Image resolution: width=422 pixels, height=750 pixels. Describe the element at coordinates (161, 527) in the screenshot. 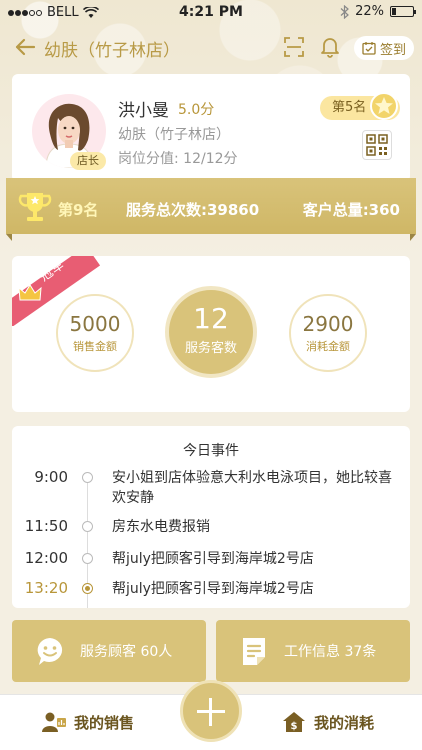

I see `event-text: 房东水电费报销` at that location.